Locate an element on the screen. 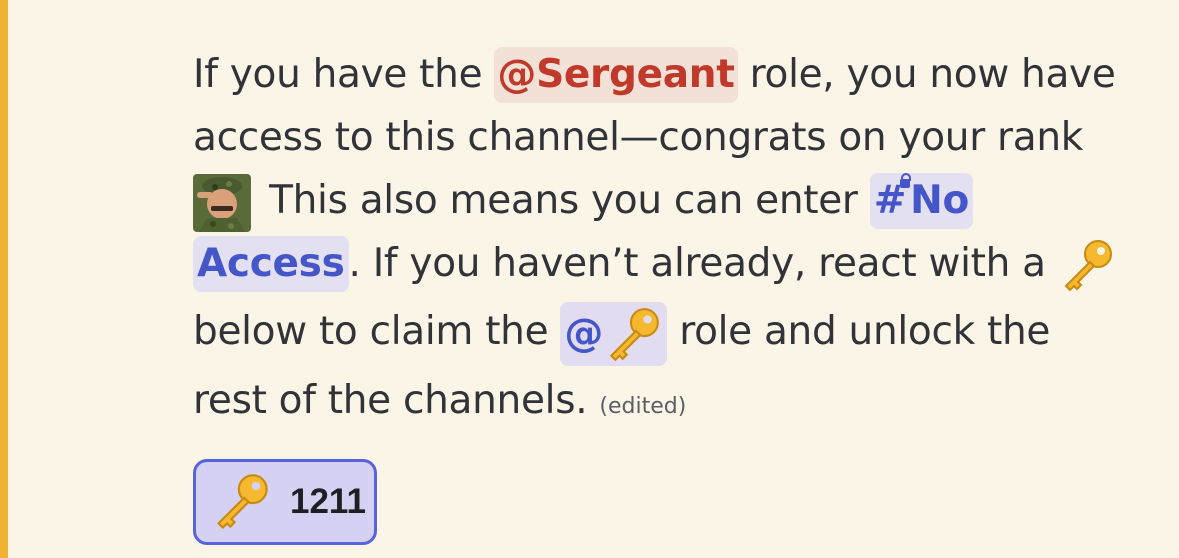 The image size is (1179, 558). channel-mention-label: No is located at coordinates (939, 200).